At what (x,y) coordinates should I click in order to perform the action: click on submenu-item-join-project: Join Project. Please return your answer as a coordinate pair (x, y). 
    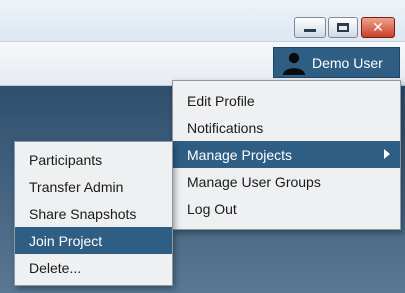
    Looking at the image, I should click on (93, 240).